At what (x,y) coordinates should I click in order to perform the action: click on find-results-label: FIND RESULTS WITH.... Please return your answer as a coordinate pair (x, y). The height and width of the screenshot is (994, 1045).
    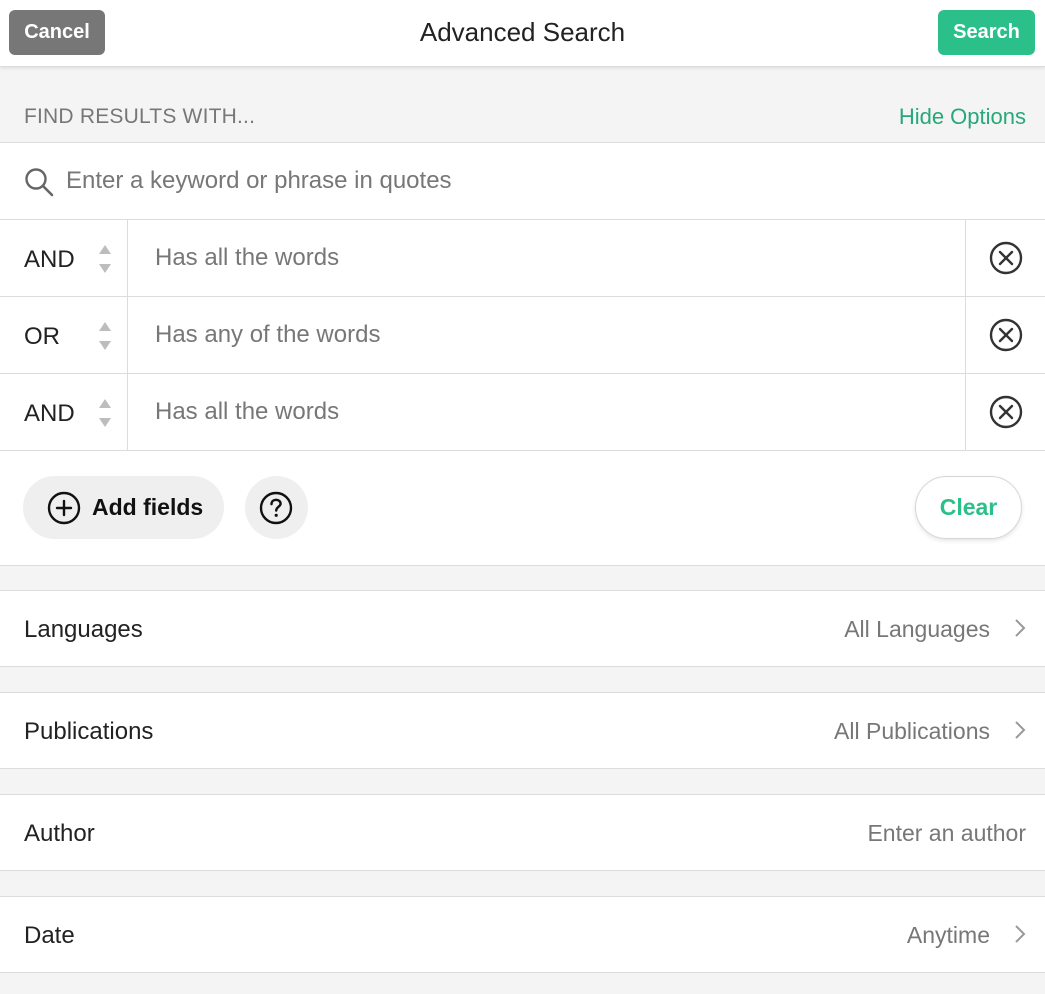
    Looking at the image, I should click on (140, 116).